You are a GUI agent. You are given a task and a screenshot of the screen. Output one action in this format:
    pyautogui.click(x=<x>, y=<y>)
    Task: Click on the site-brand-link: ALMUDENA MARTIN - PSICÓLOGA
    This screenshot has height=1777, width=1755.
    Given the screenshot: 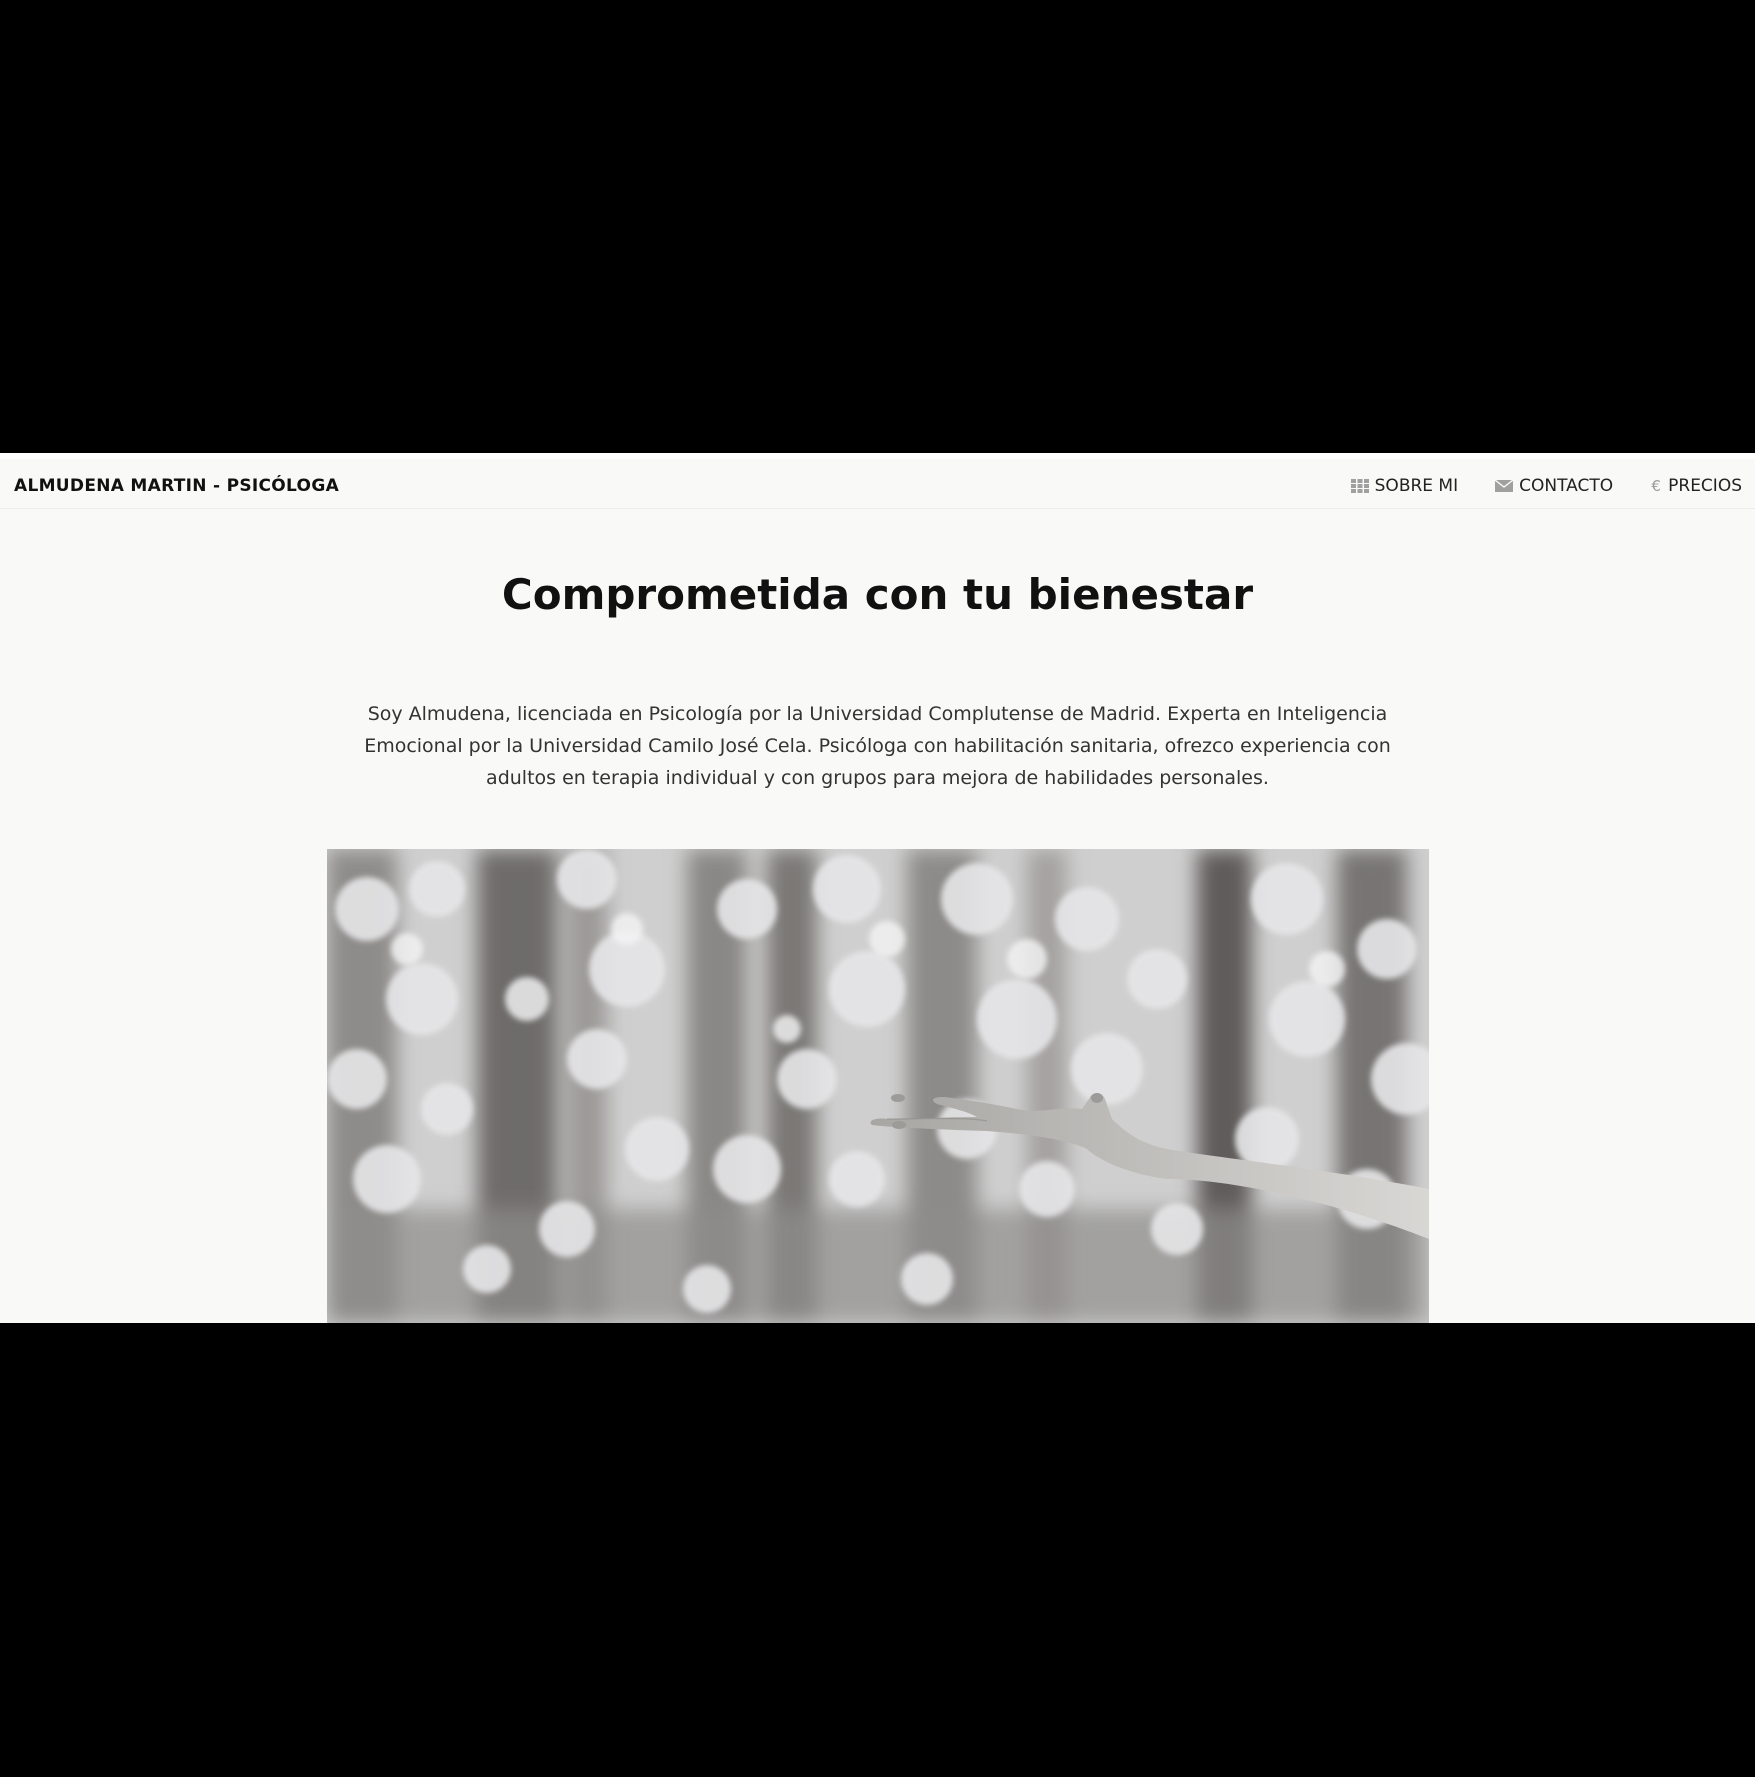 What is the action you would take?
    pyautogui.click(x=176, y=486)
    